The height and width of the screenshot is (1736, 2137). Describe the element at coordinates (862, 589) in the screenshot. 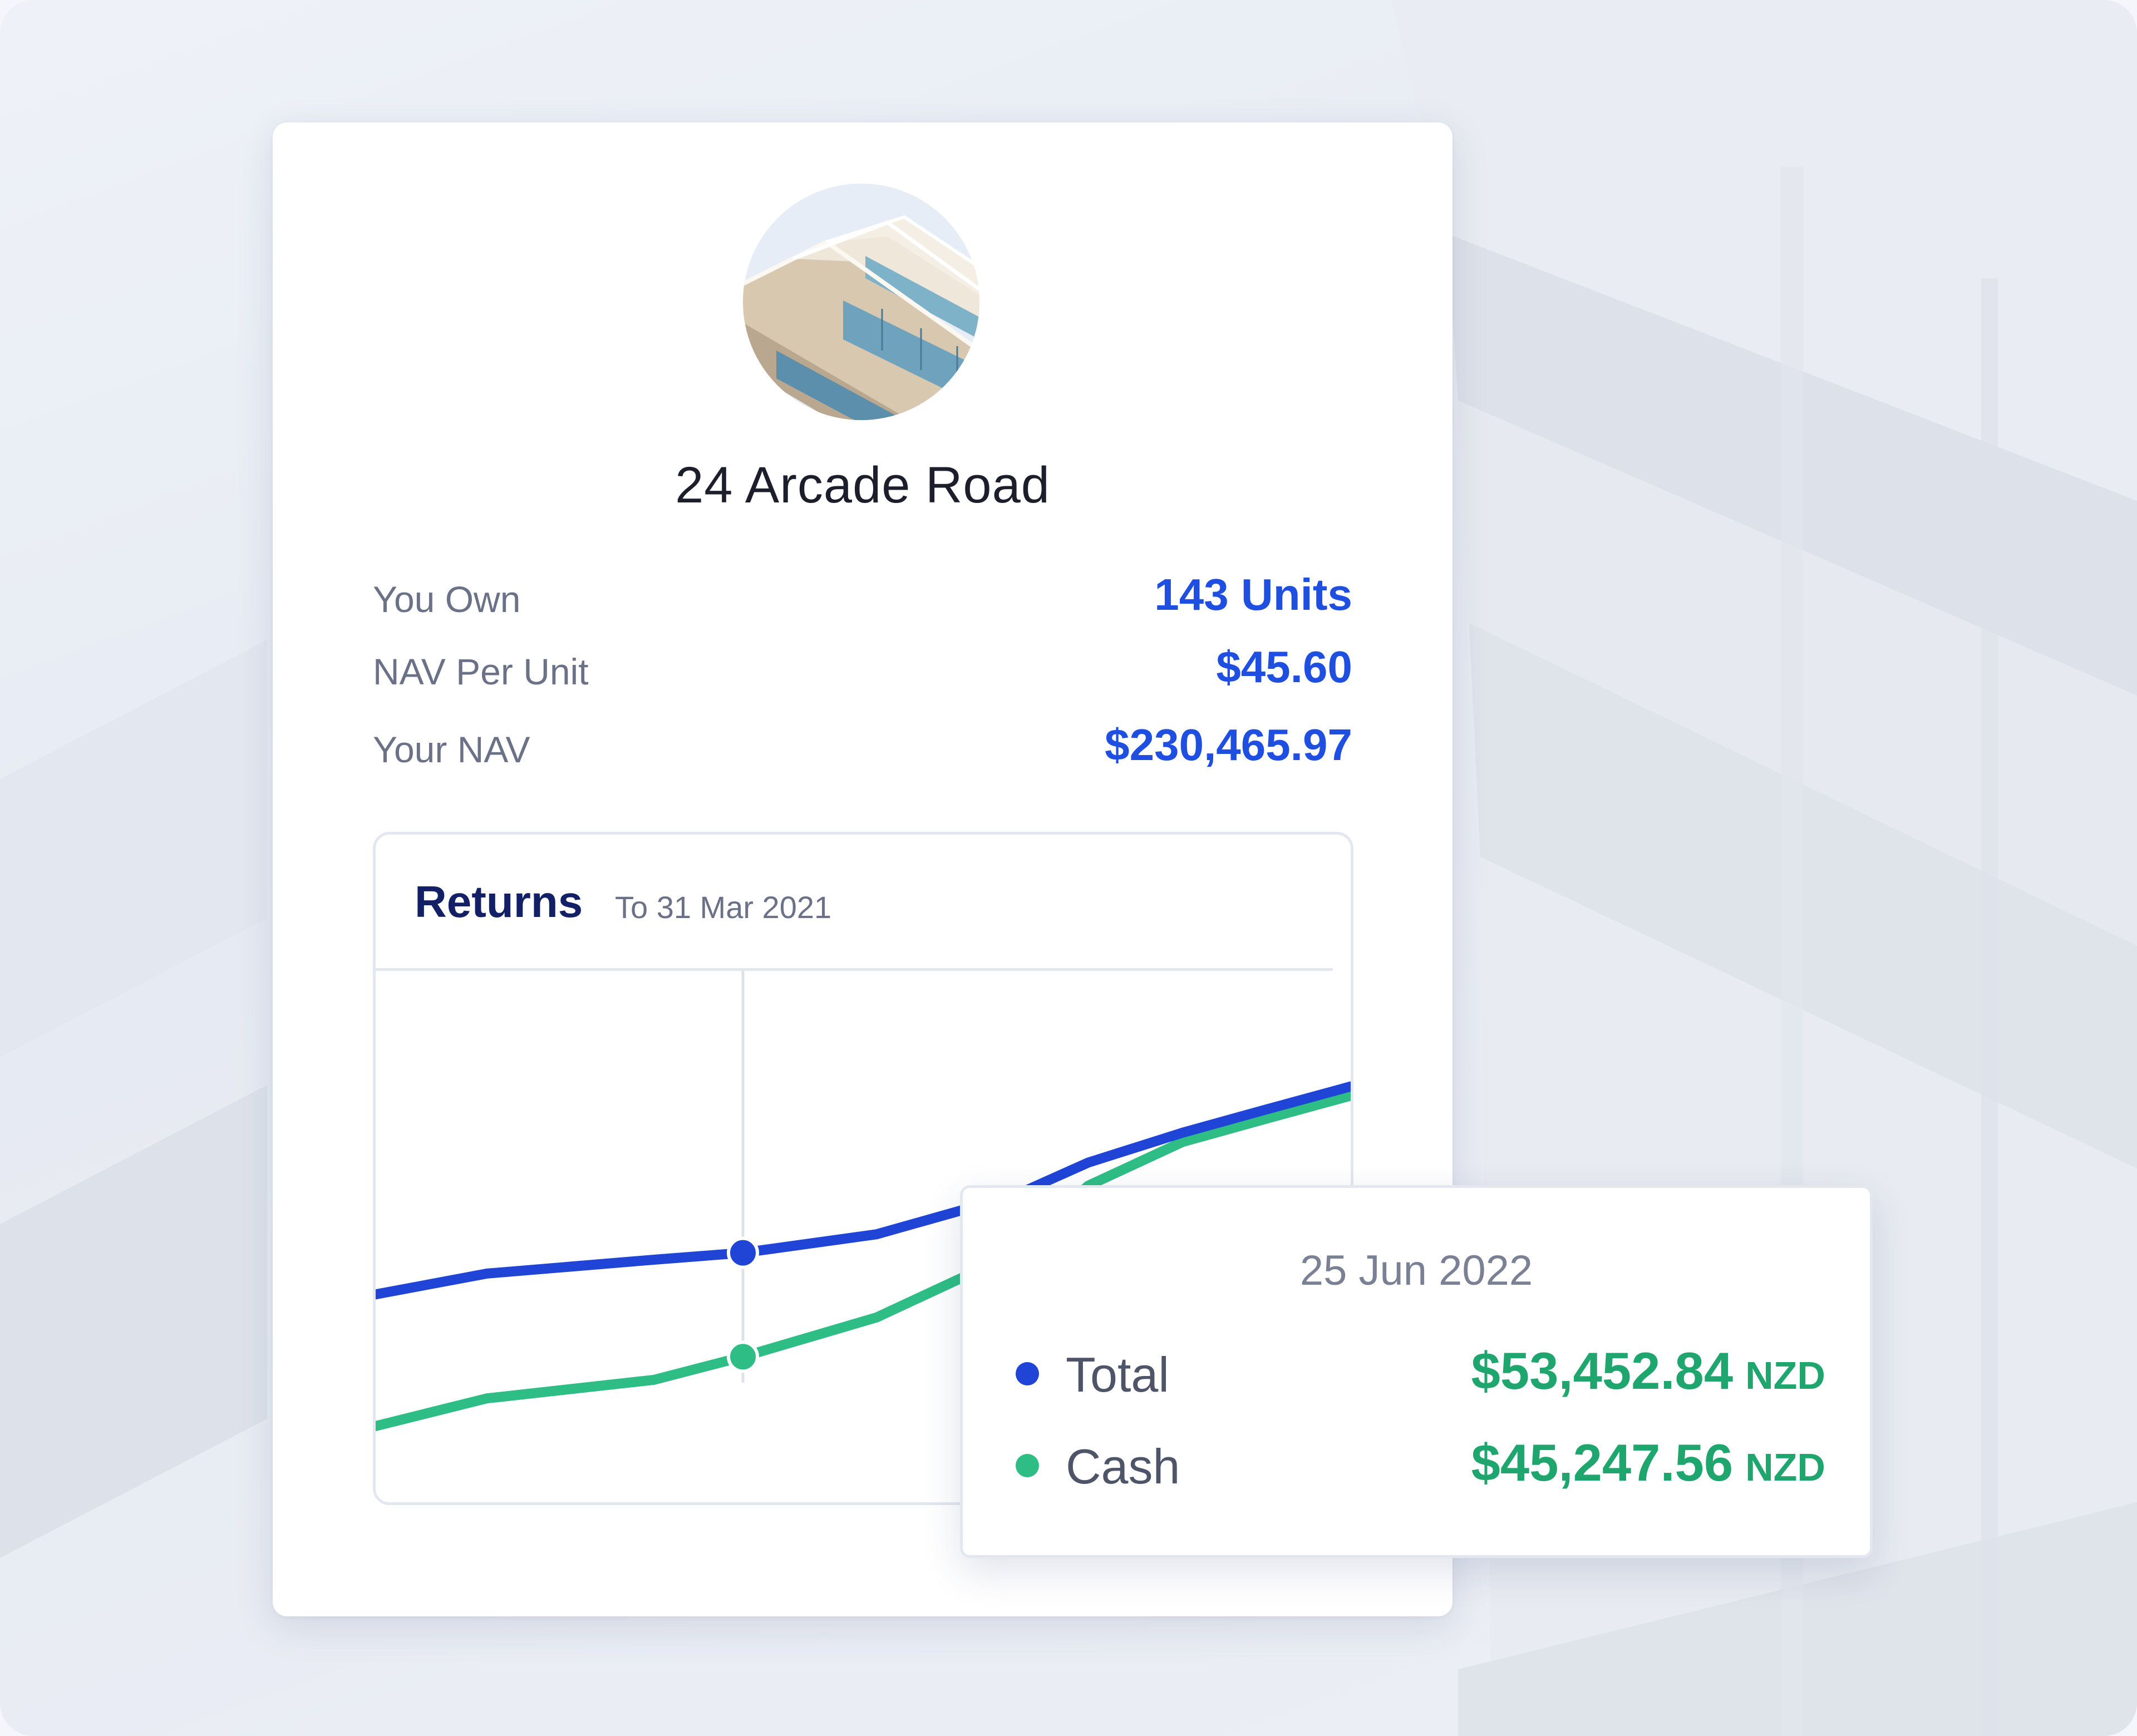

I see `stat-row-units: You Own 143 Units` at that location.